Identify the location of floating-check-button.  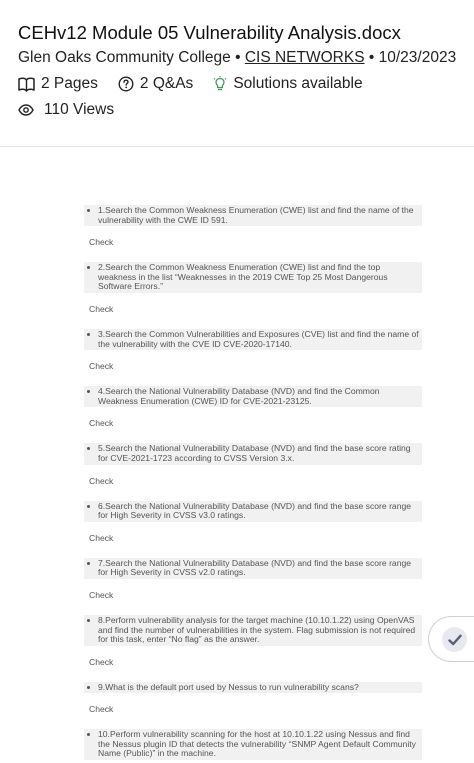
(451, 639).